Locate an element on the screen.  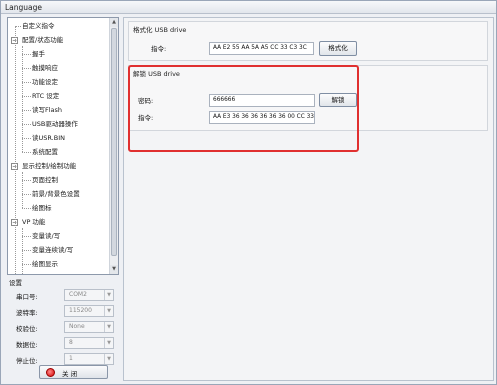
setting-select: 115200 ▼ is located at coordinates (89, 311).